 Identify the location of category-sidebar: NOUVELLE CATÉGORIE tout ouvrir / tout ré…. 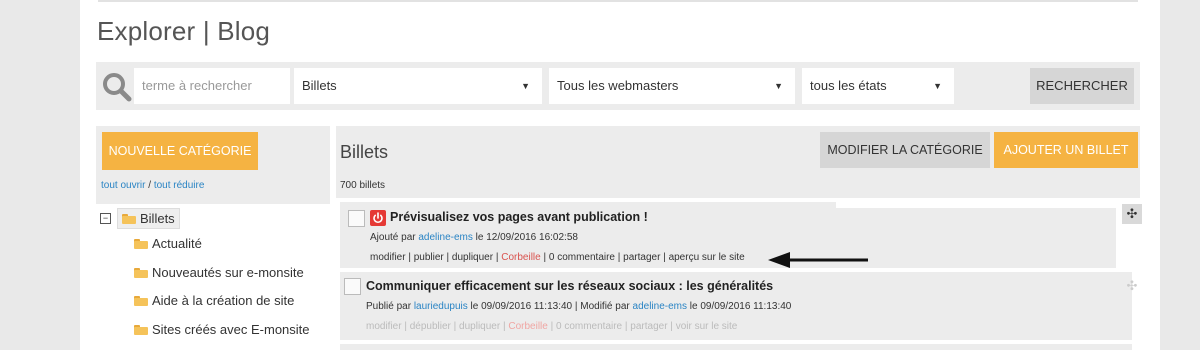
(213, 238).